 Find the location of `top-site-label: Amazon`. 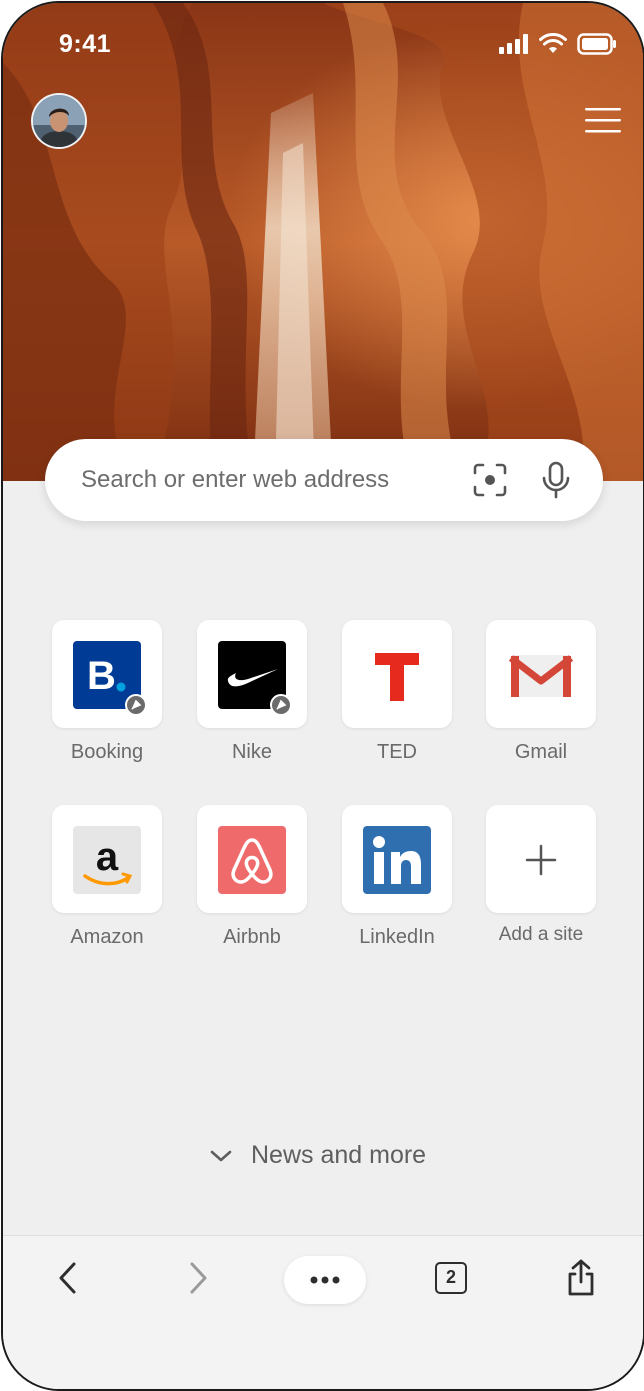

top-site-label: Amazon is located at coordinates (107, 937).